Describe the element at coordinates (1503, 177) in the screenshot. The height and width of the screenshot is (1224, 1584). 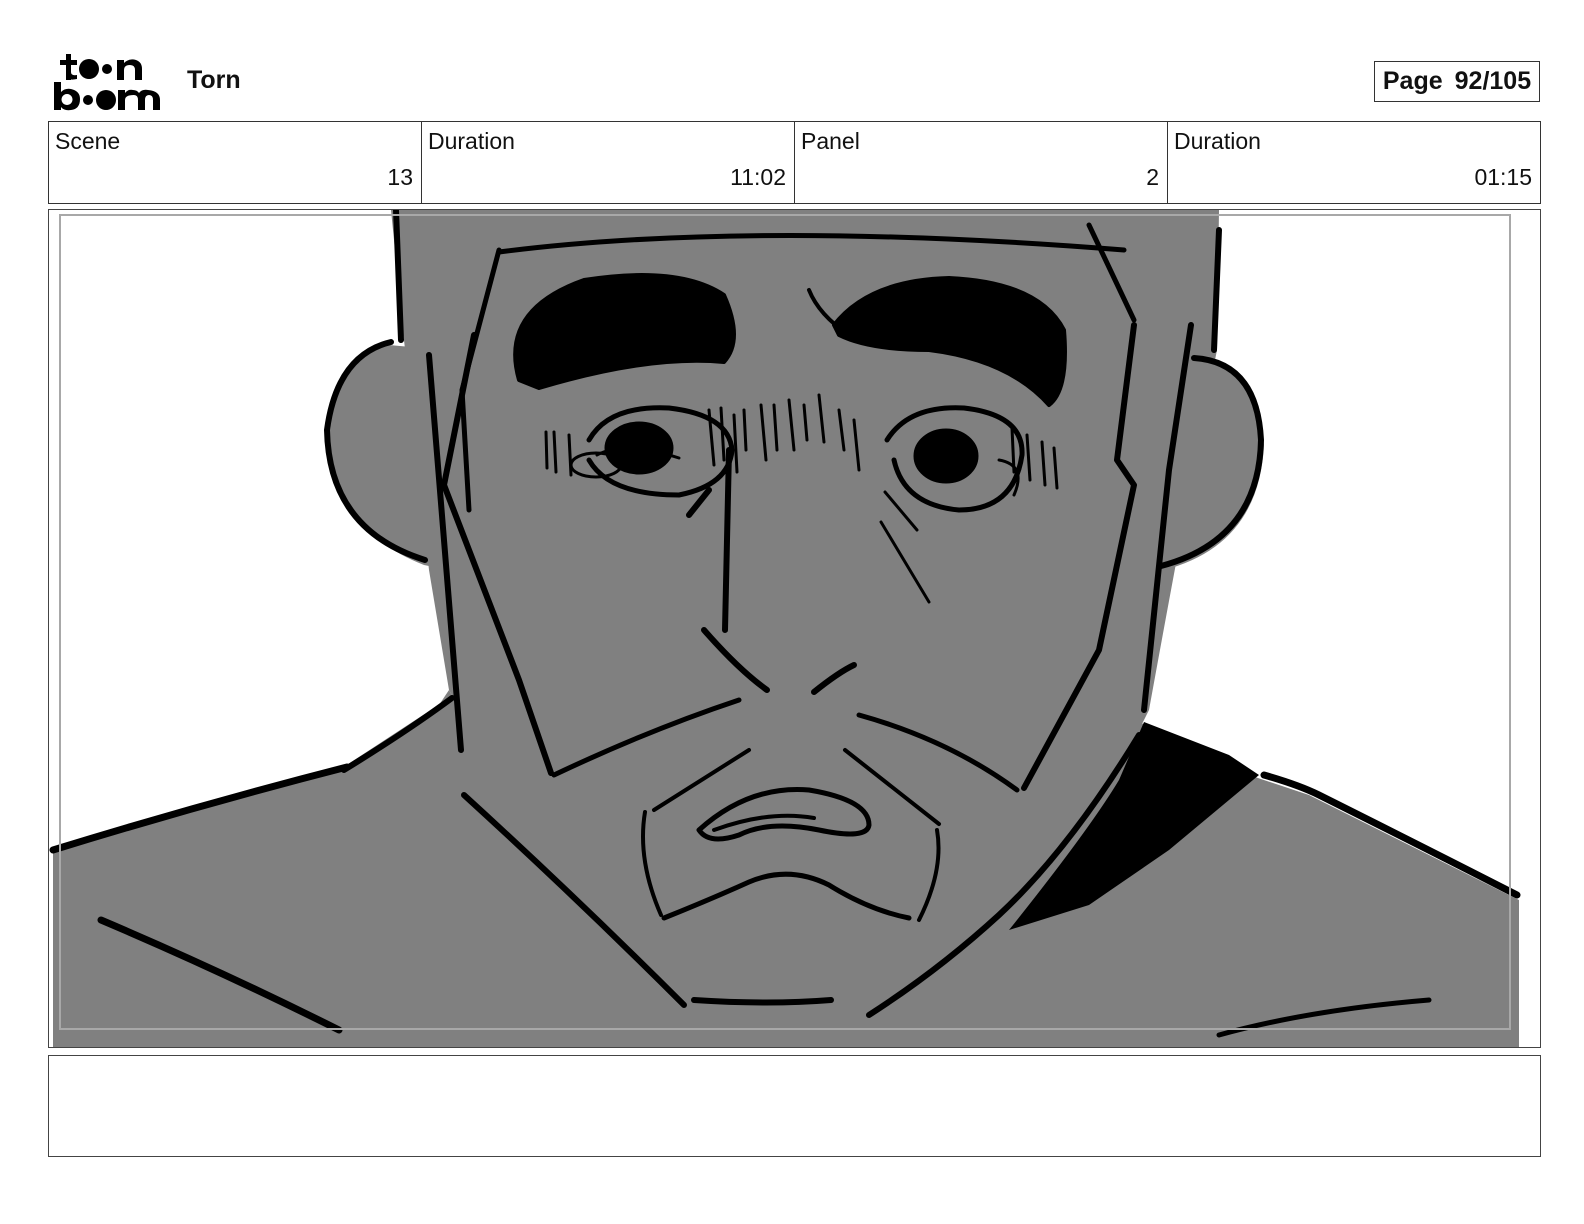
I see `info-value: 01:15` at that location.